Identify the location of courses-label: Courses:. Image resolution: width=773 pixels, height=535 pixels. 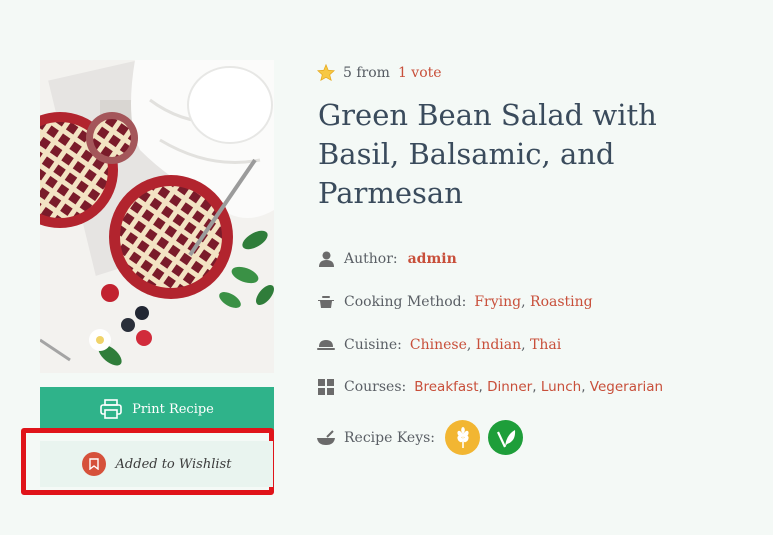
(375, 387).